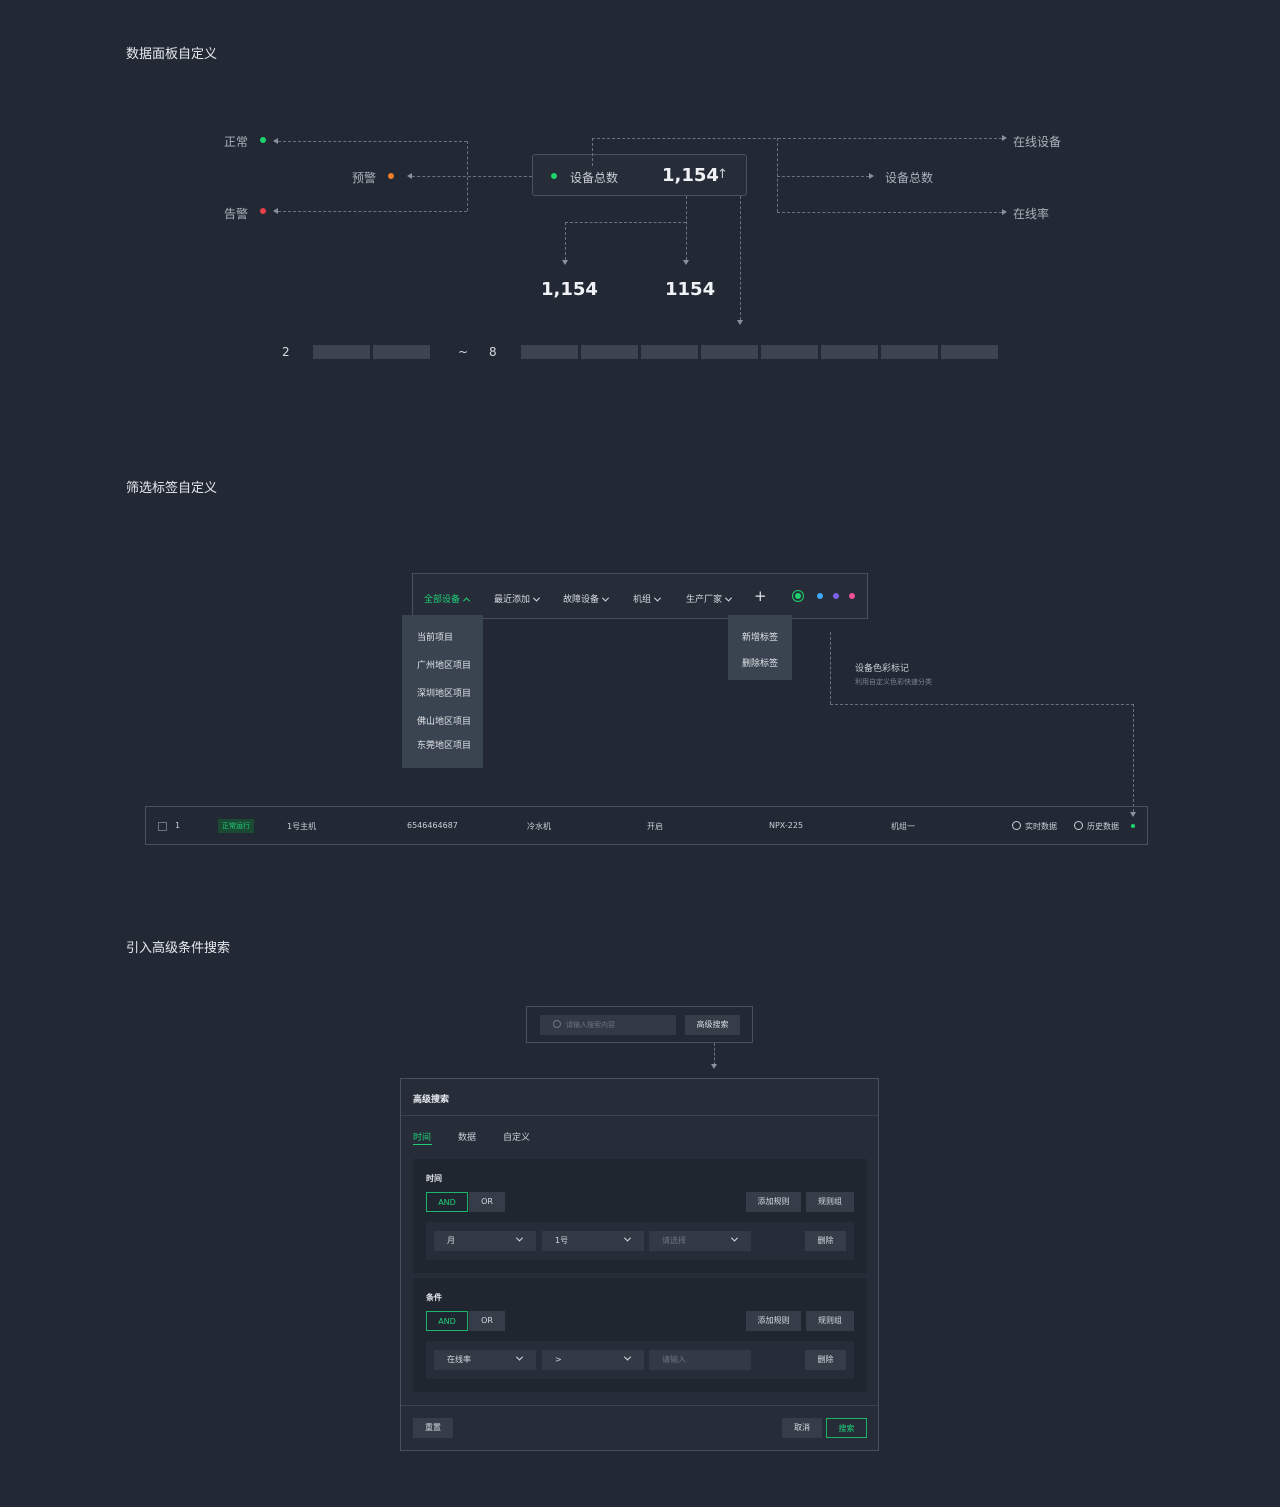 The height and width of the screenshot is (1507, 1280). What do you see at coordinates (432, 825) in the screenshot?
I see `device-code: 6546464687` at bounding box center [432, 825].